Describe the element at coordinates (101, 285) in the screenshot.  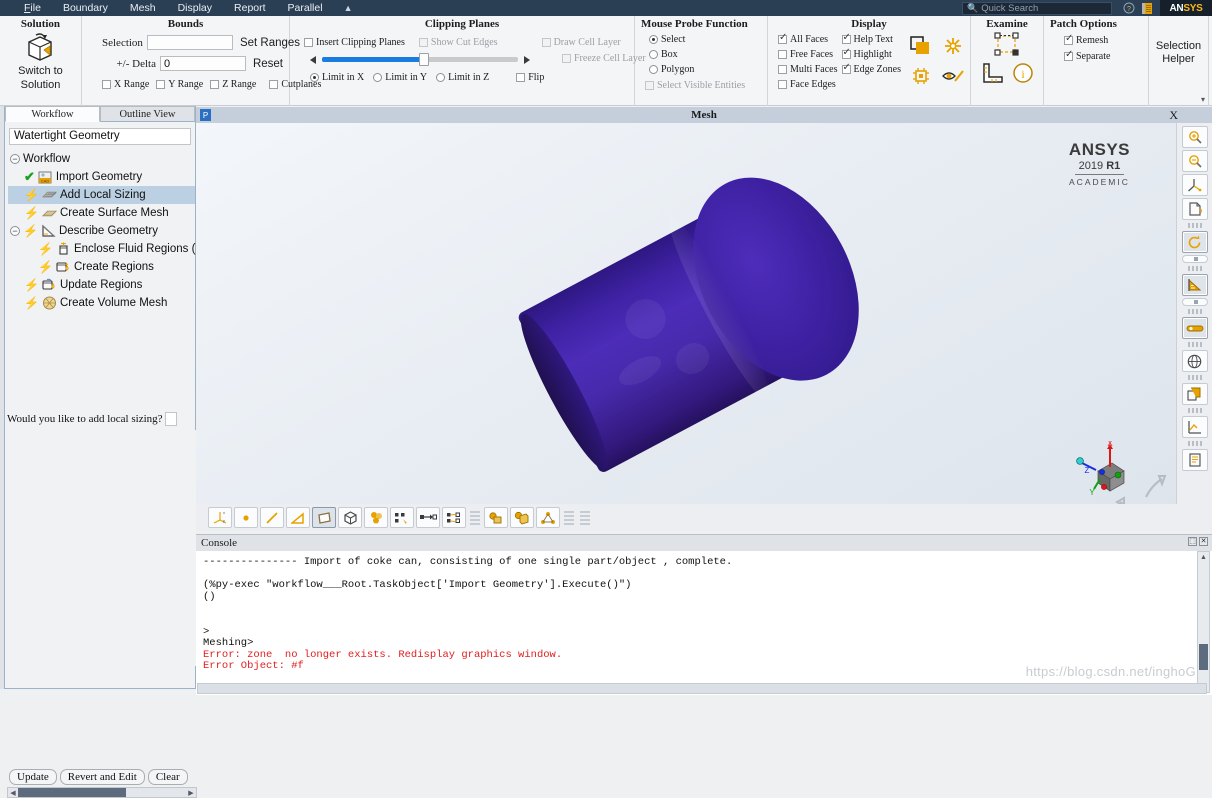
I see `tree-item-update-regions: ⚡ Update Regions` at that location.